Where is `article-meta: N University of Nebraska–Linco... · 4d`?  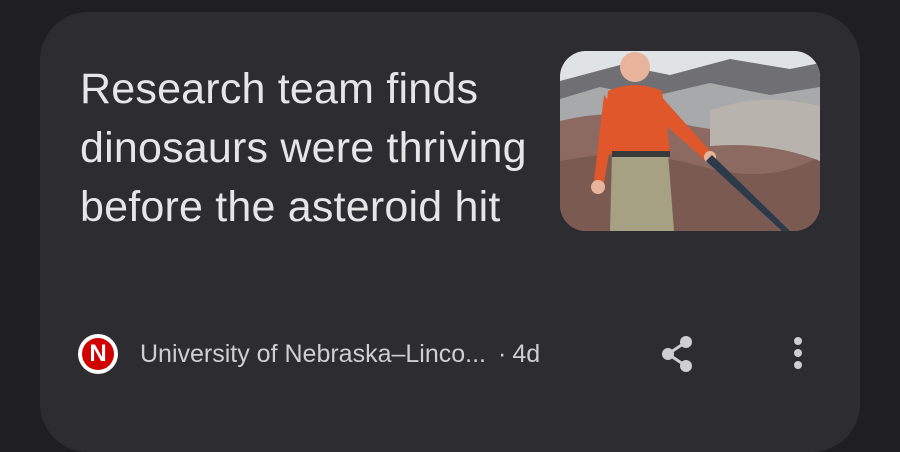 article-meta: N University of Nebraska–Linco... · 4d is located at coordinates (309, 354).